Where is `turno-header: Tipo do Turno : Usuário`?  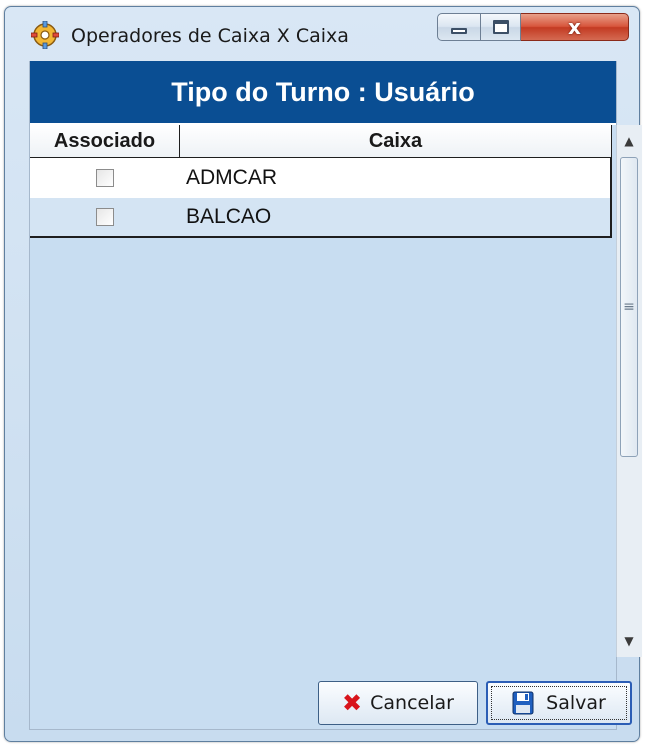
turno-header: Tipo do Turno : Usuário is located at coordinates (323, 93).